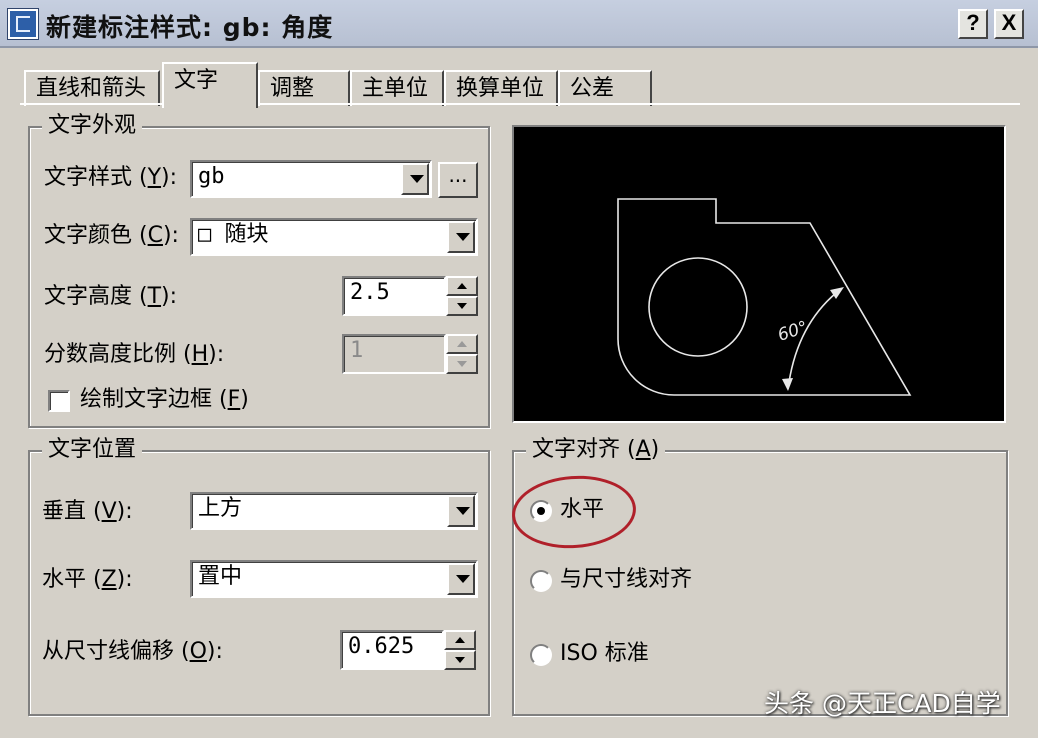 Image resolution: width=1038 pixels, height=738 pixels. I want to click on tab-text: 文字, so click(210, 85).